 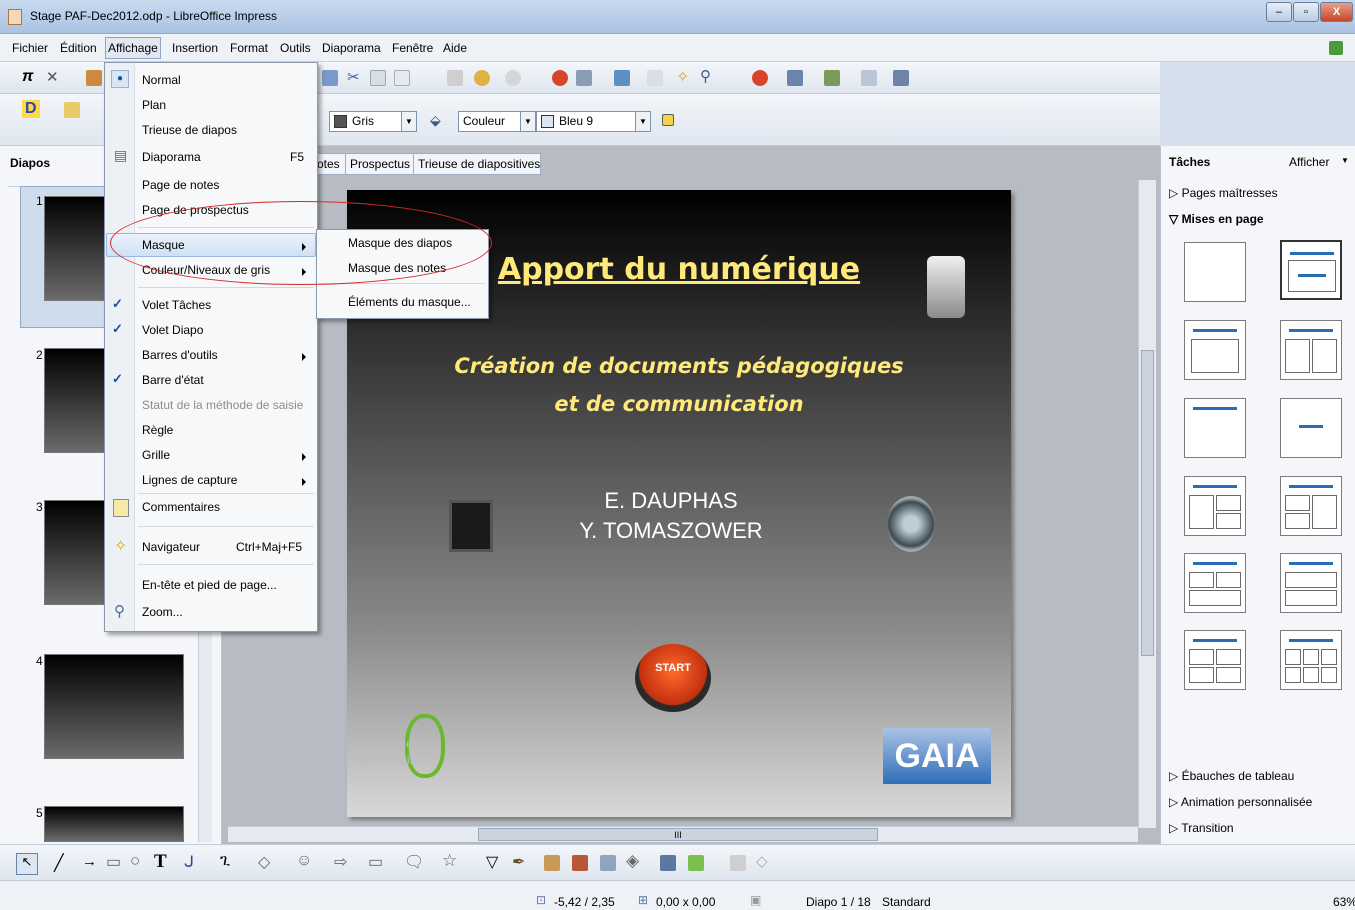 I want to click on open-icon, so click(x=94, y=78).